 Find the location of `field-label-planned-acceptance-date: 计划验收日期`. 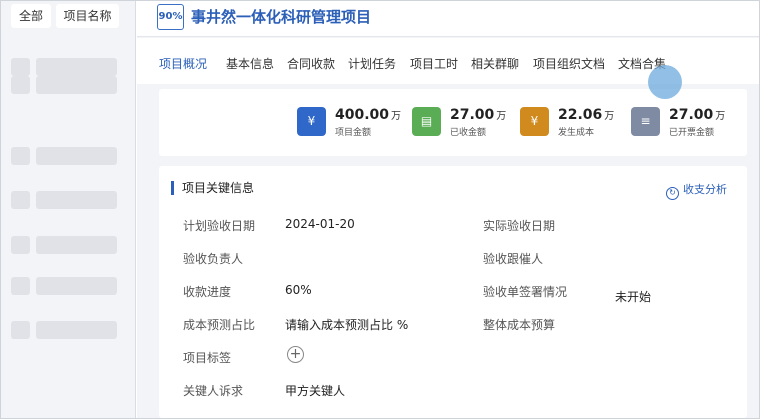

field-label-planned-acceptance-date: 计划验收日期 is located at coordinates (219, 226).